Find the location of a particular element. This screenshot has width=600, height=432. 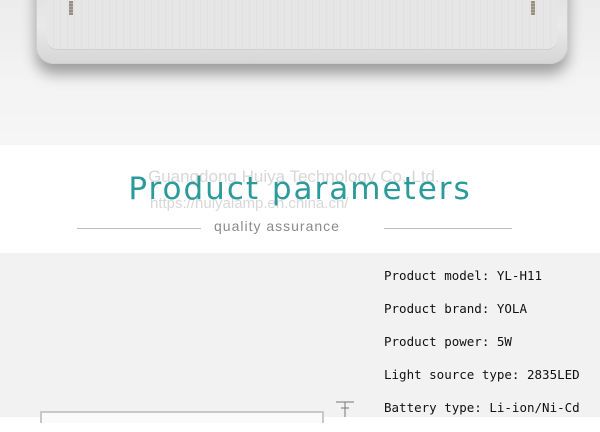

watermark-url: https://huiyalamp.en.china.cn/ is located at coordinates (249, 203).